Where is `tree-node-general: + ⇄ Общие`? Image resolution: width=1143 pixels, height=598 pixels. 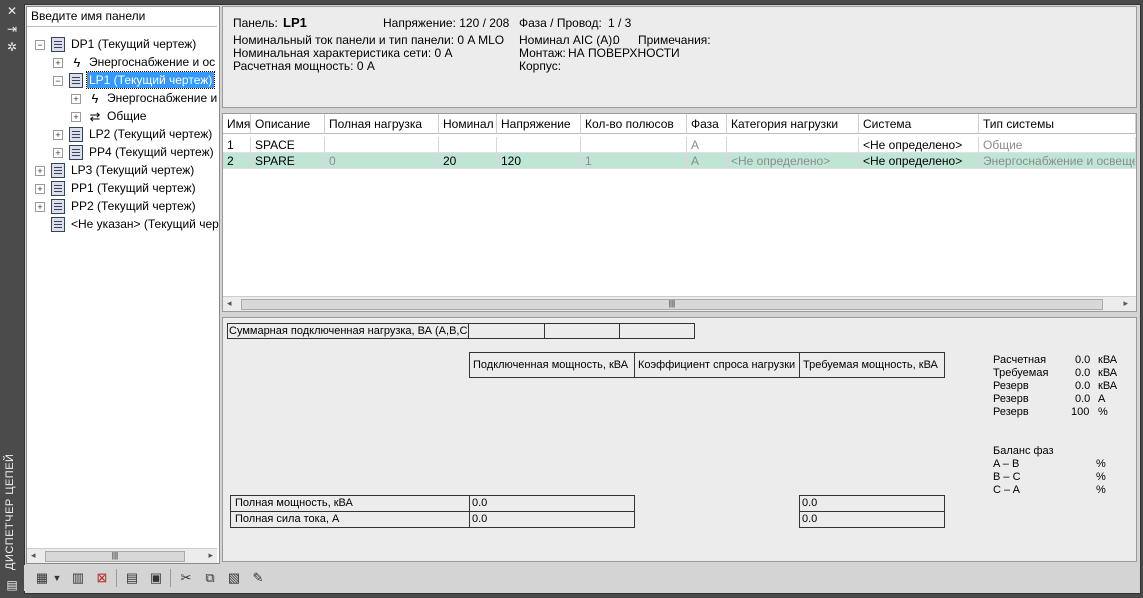
tree-node-general: + ⇄ Общие is located at coordinates (109, 116).